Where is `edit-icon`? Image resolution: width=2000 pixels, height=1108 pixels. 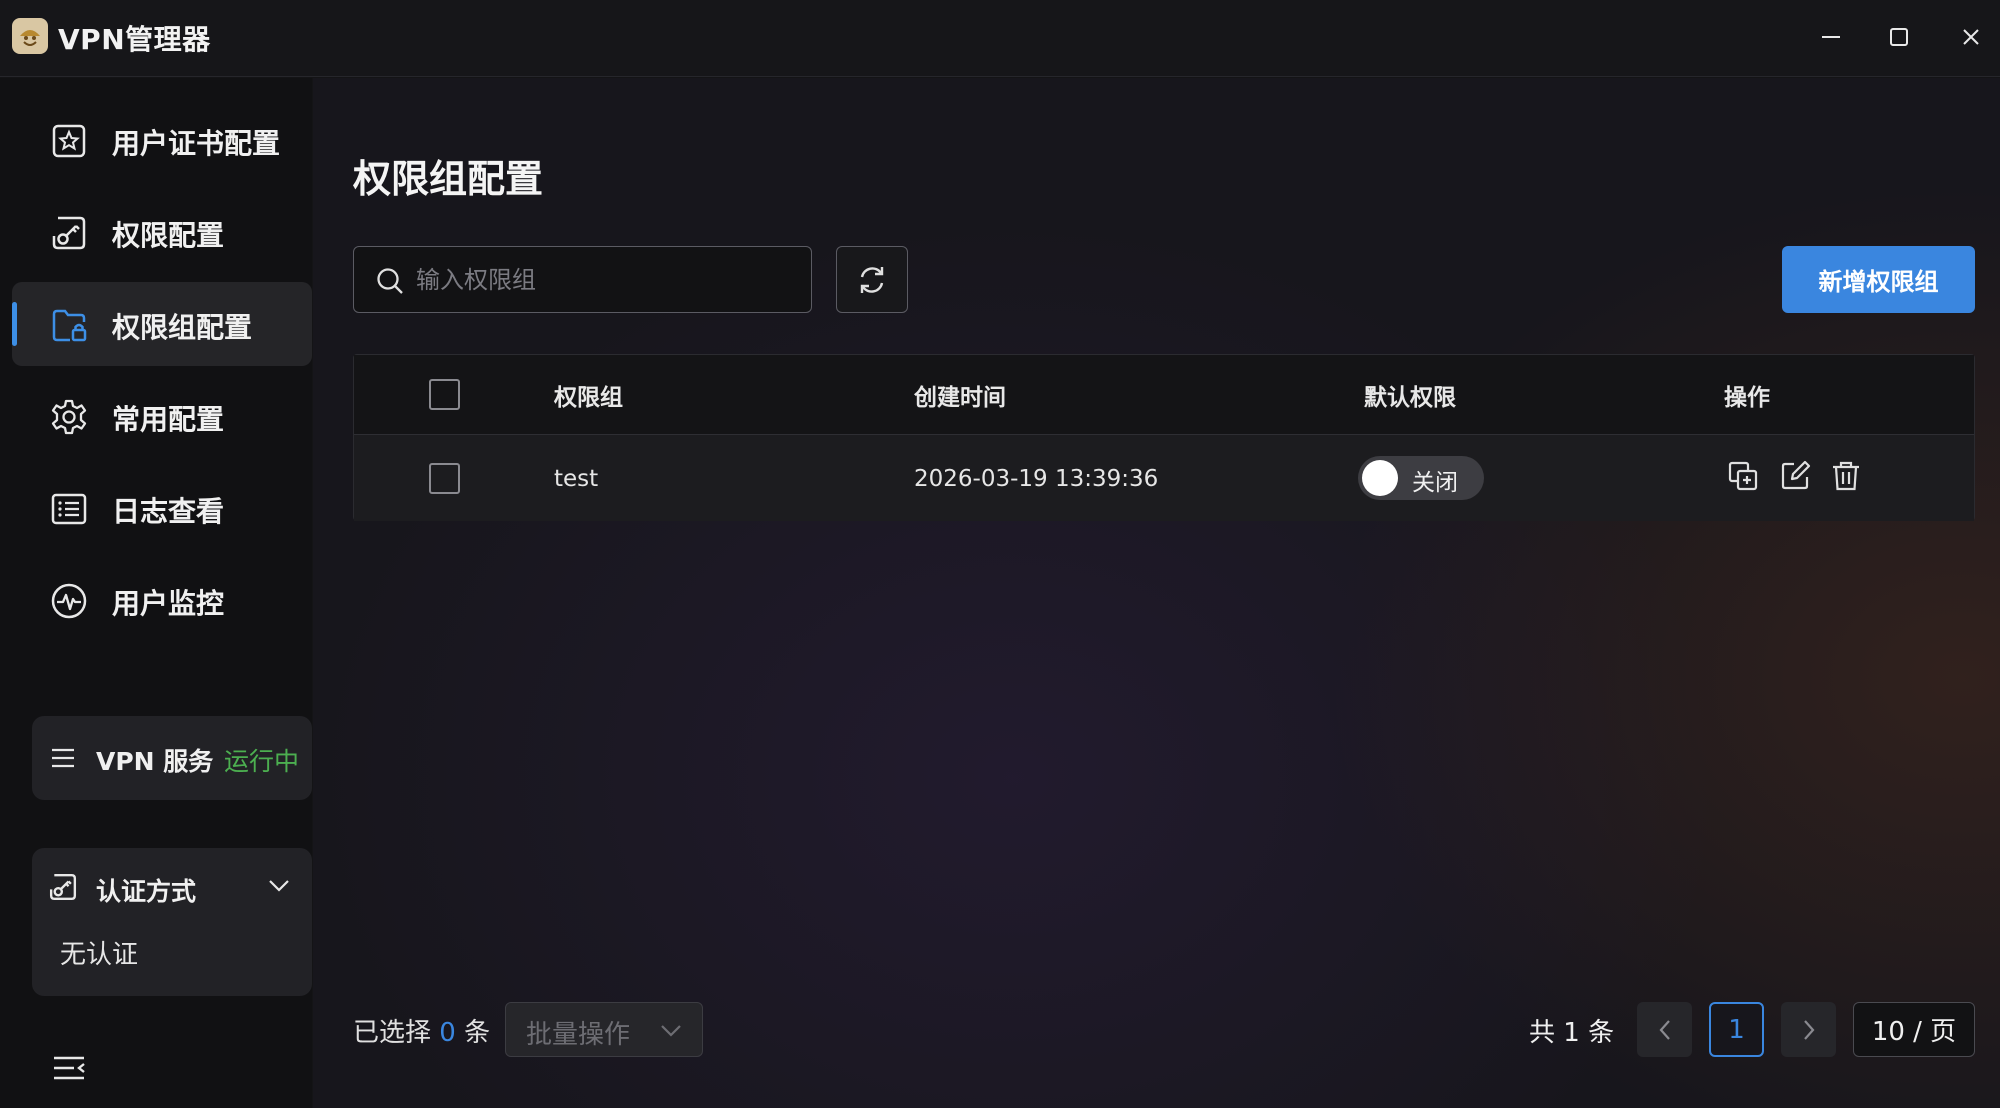 edit-icon is located at coordinates (1796, 475).